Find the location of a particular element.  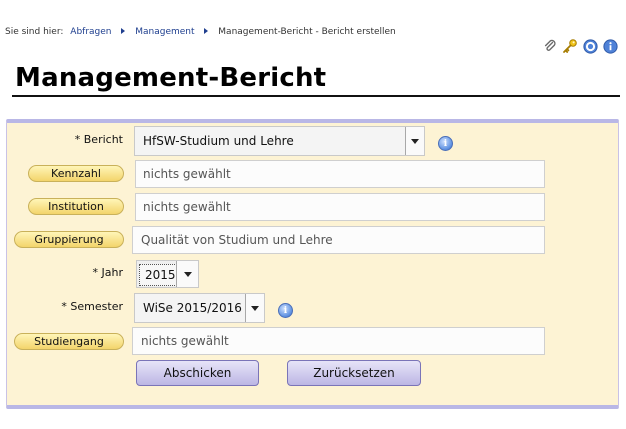

breadcrumb-link-abfragen: Abfragen is located at coordinates (90, 32).